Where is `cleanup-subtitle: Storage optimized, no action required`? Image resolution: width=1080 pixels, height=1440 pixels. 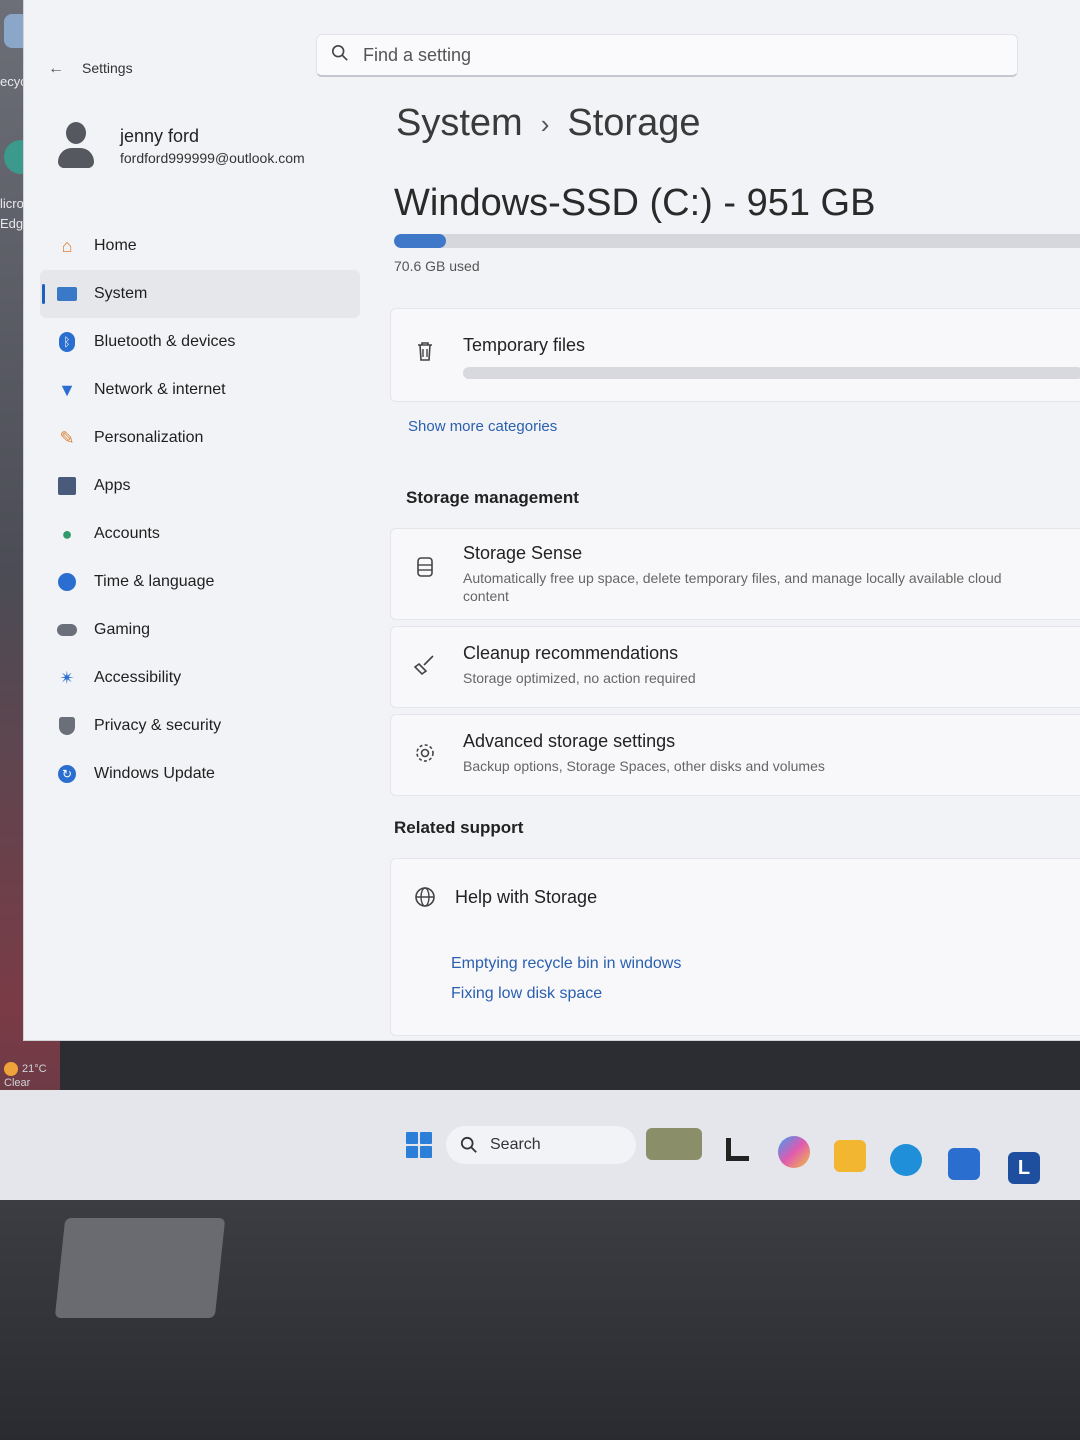
cleanup-subtitle: Storage optimized, no action required is located at coordinates (579, 678).